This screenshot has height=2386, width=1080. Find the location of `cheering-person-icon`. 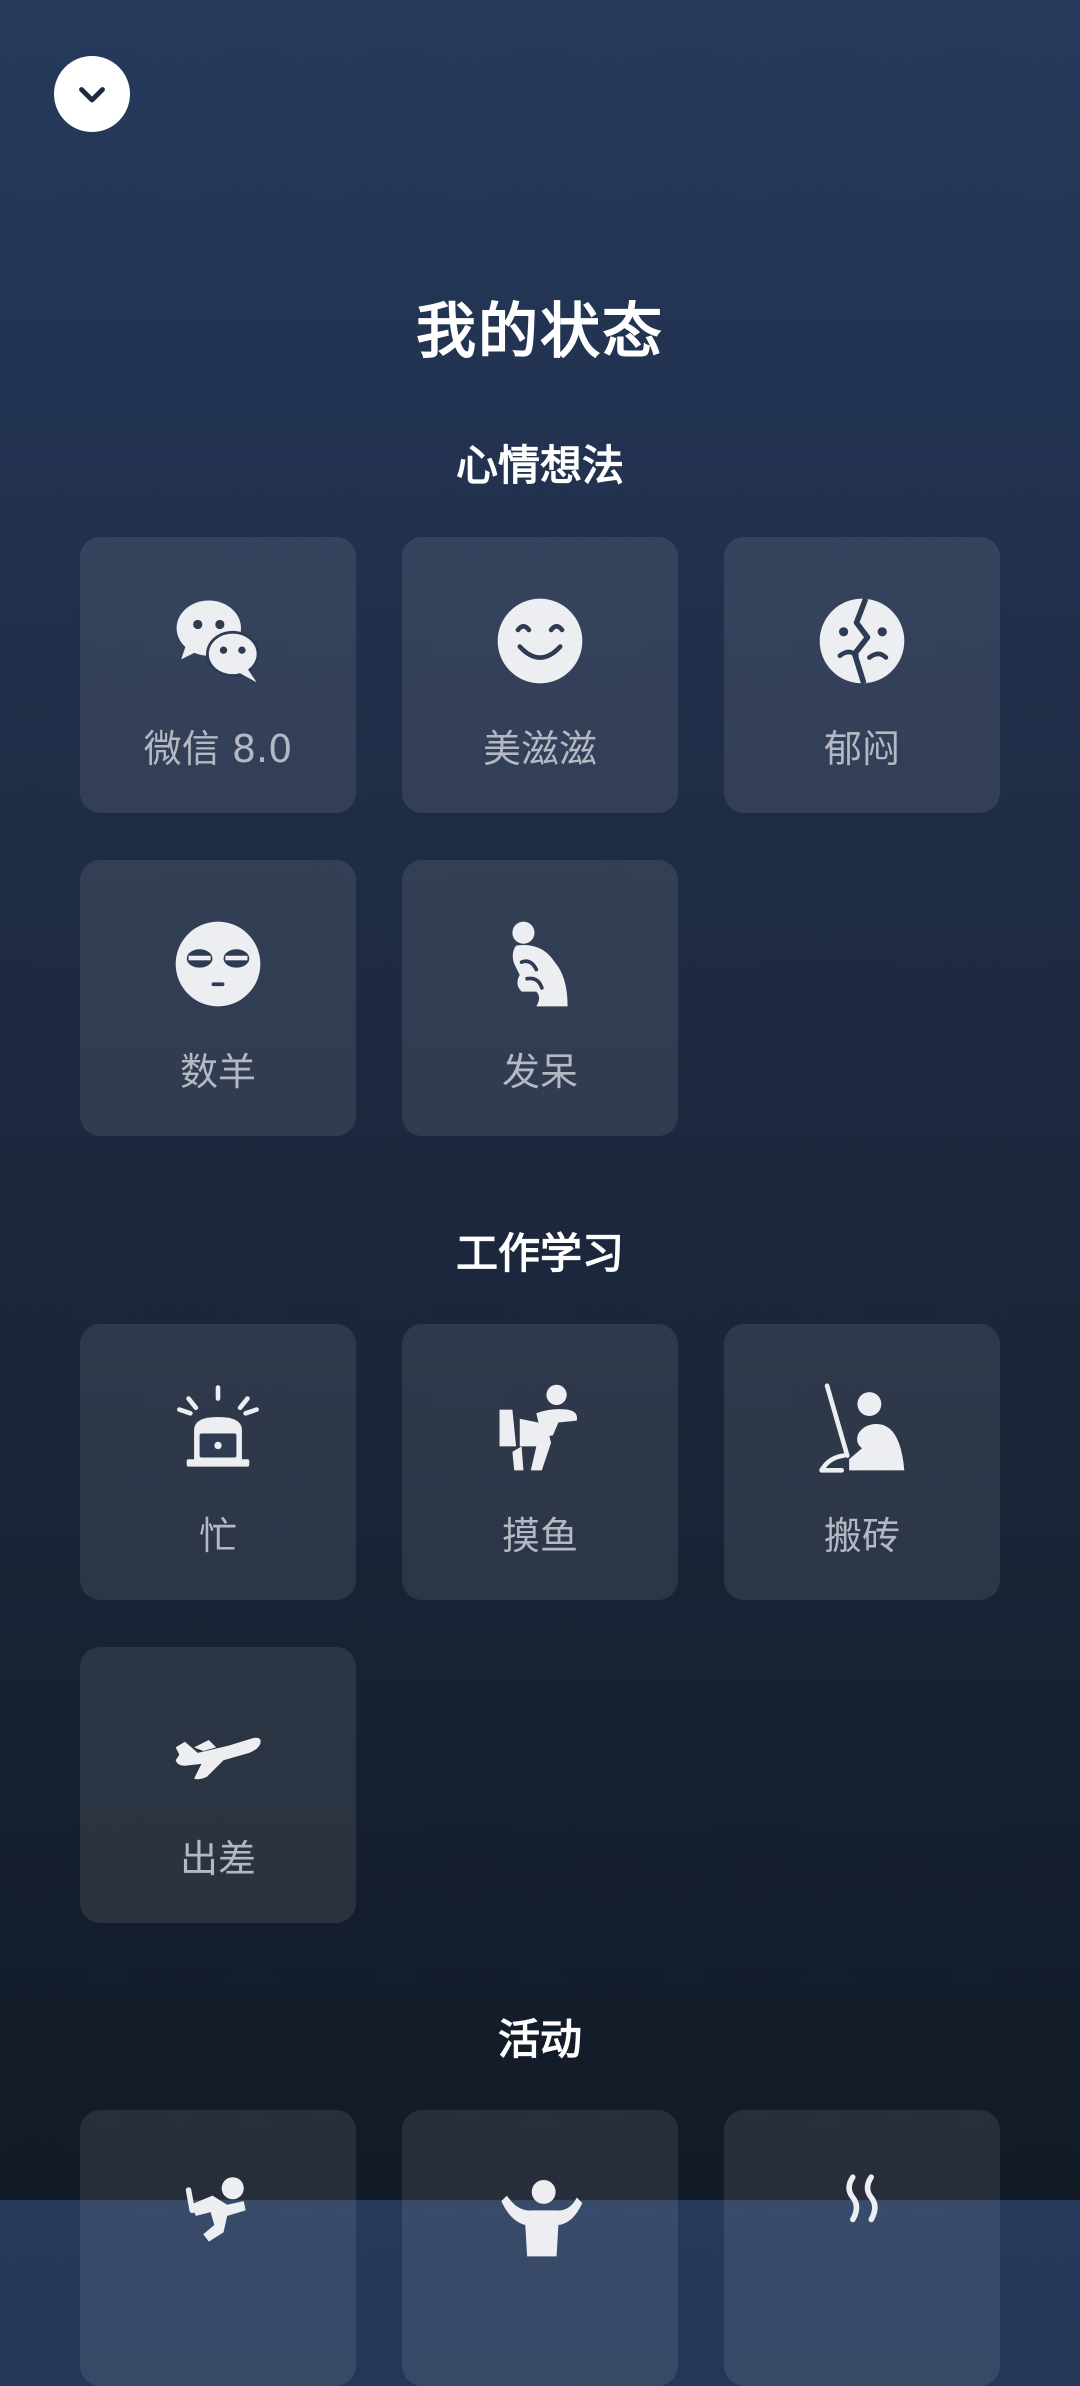

cheering-person-icon is located at coordinates (540, 2214).